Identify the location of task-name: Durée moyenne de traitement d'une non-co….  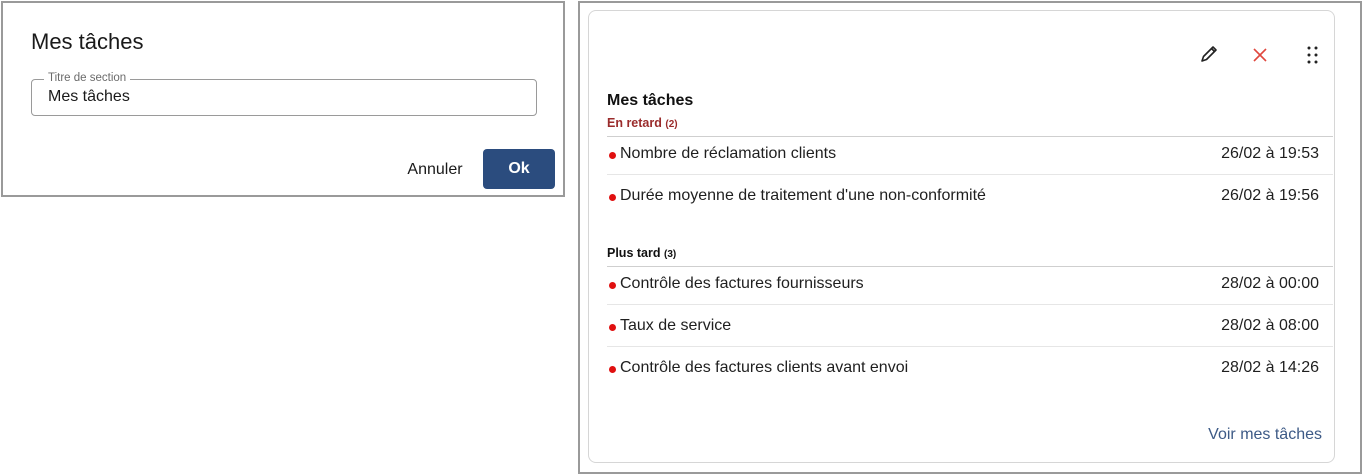
(803, 195).